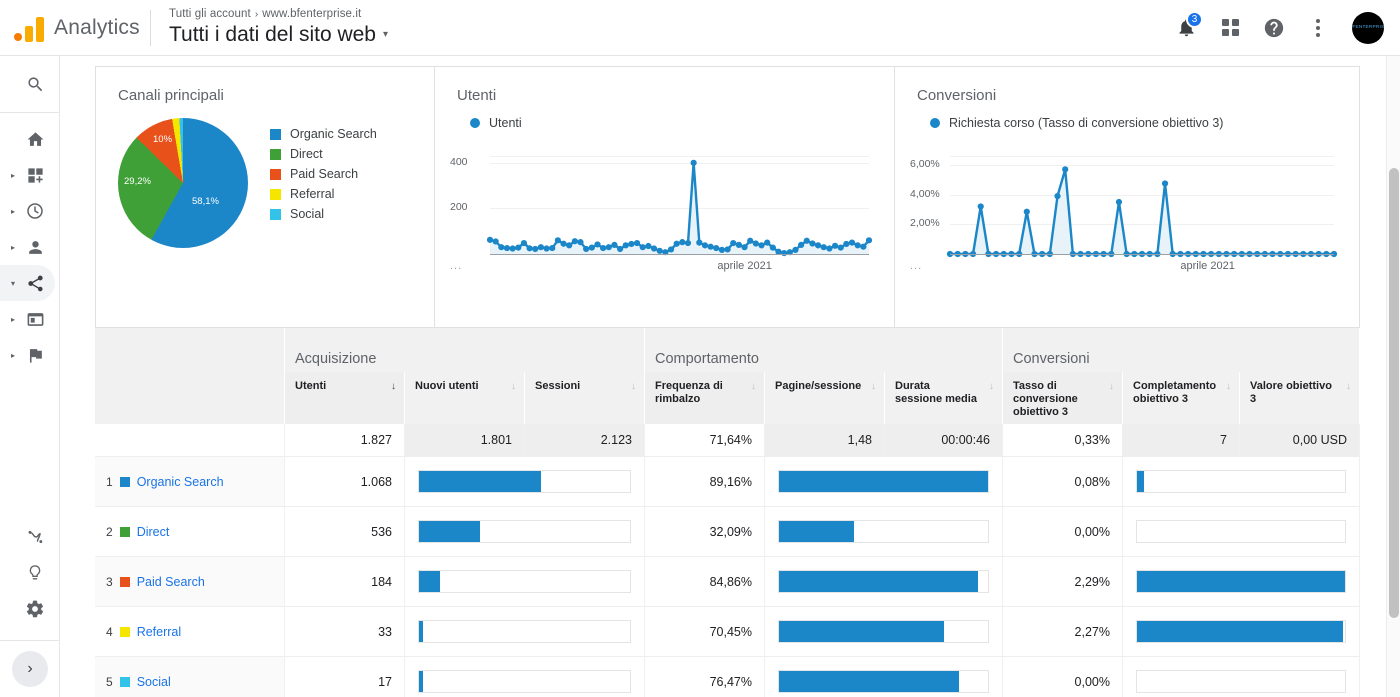  What do you see at coordinates (1241, 581) in the screenshot?
I see `bar-track` at bounding box center [1241, 581].